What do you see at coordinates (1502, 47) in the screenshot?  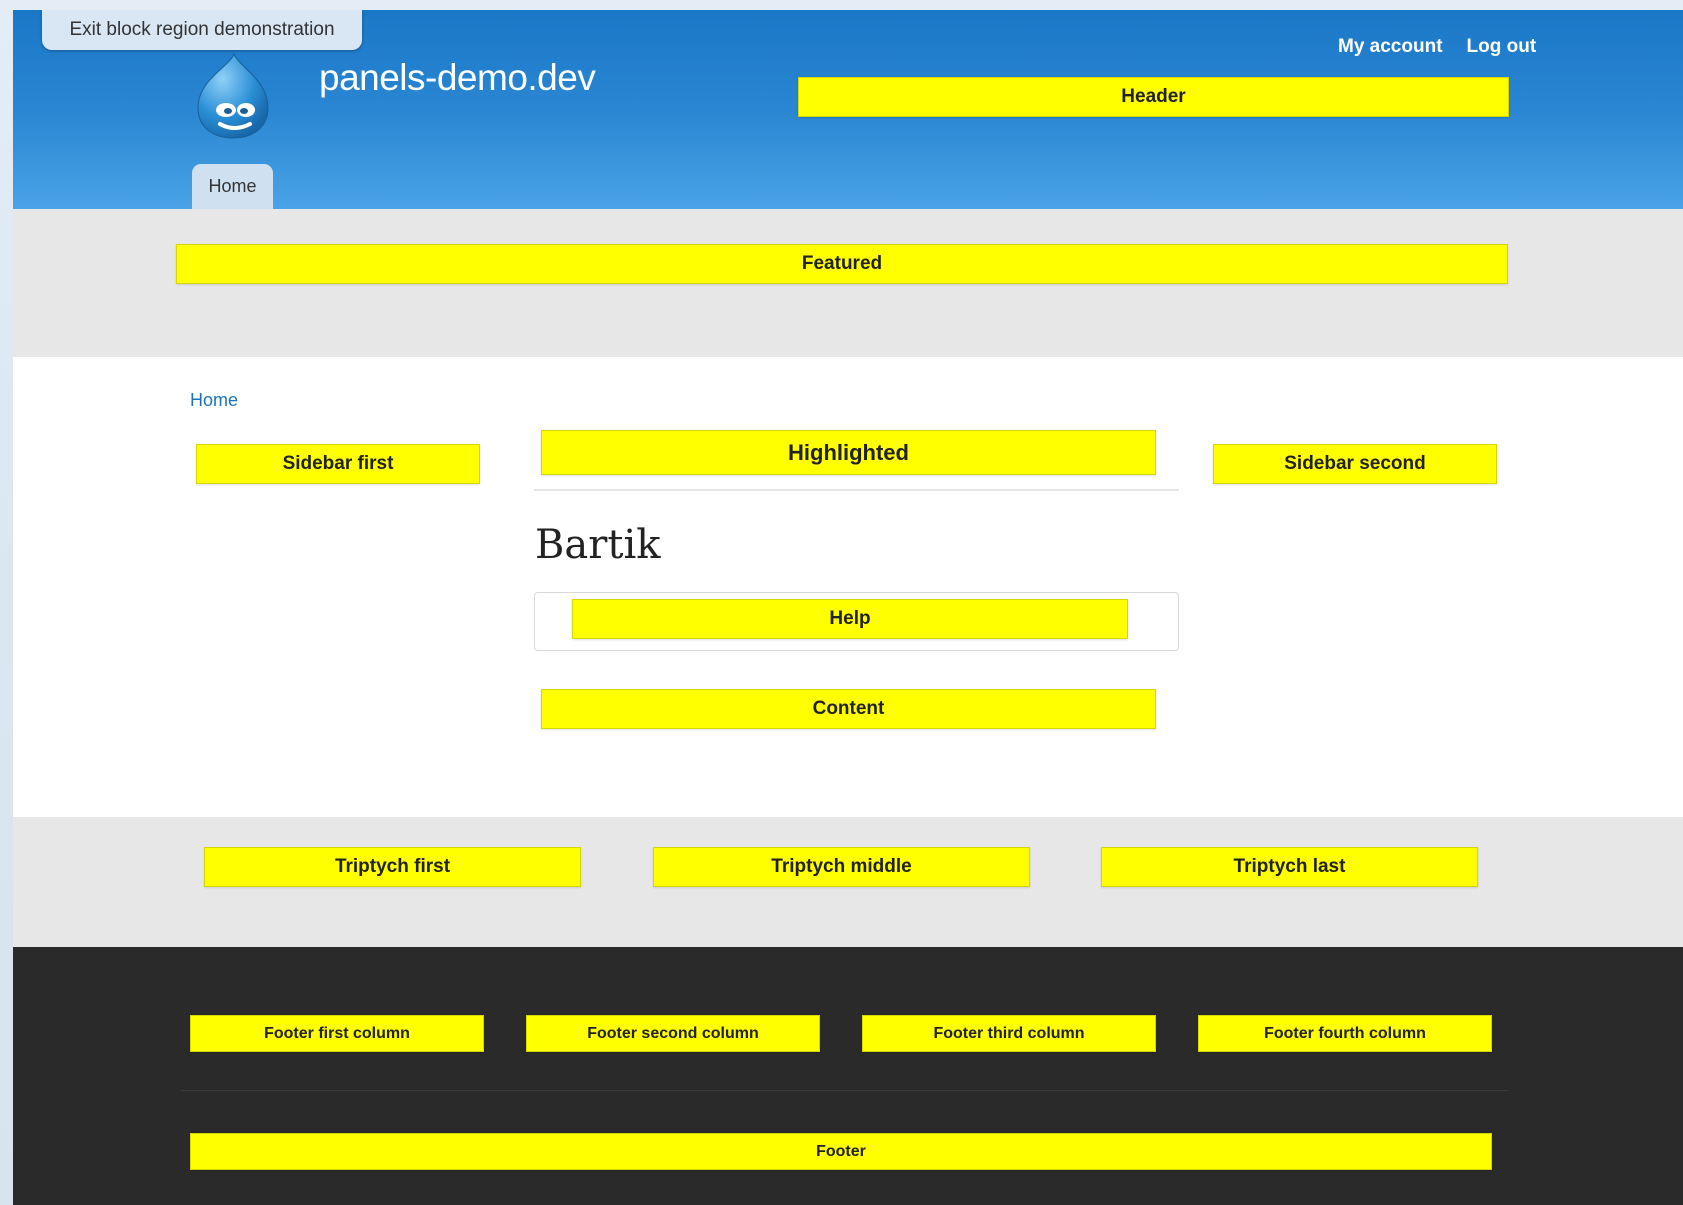 I see `log-out-link: Log out` at bounding box center [1502, 47].